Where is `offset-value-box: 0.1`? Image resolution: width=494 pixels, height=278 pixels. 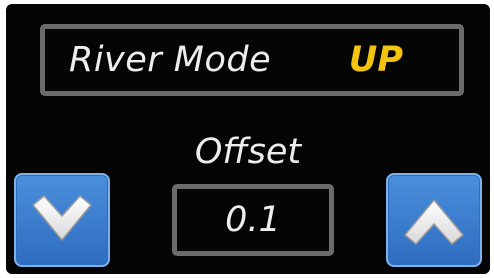
offset-value-box: 0.1 is located at coordinates (253, 220).